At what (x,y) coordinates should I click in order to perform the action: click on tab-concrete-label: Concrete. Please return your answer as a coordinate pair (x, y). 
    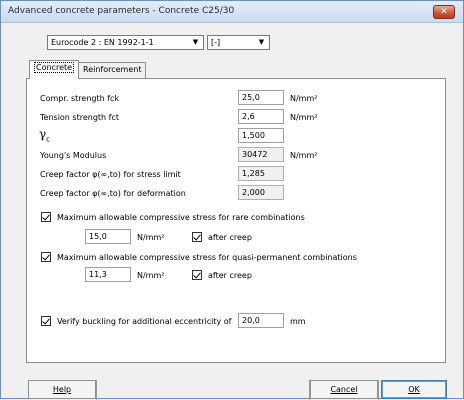
    Looking at the image, I should click on (54, 67).